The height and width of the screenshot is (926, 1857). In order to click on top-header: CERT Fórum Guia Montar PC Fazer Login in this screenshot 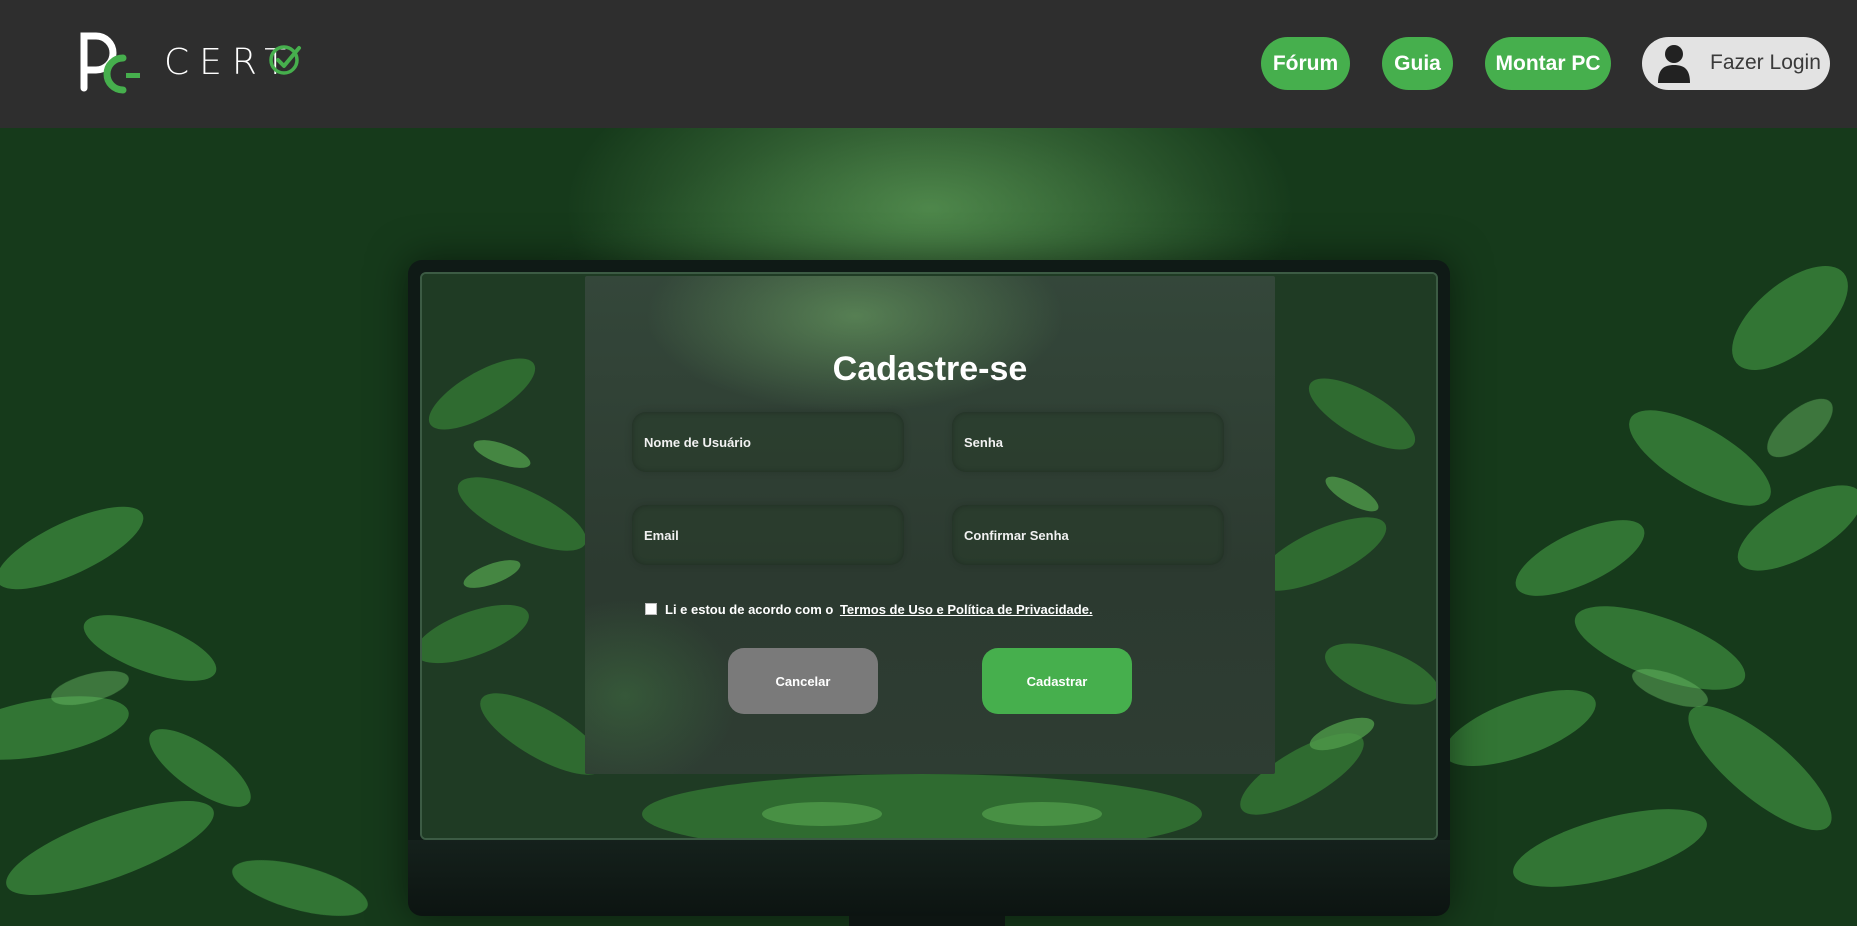, I will do `click(928, 64)`.